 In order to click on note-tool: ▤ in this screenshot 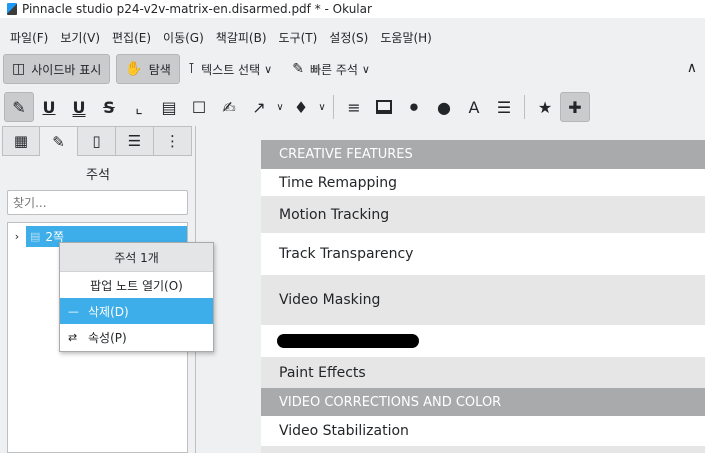, I will do `click(169, 107)`.